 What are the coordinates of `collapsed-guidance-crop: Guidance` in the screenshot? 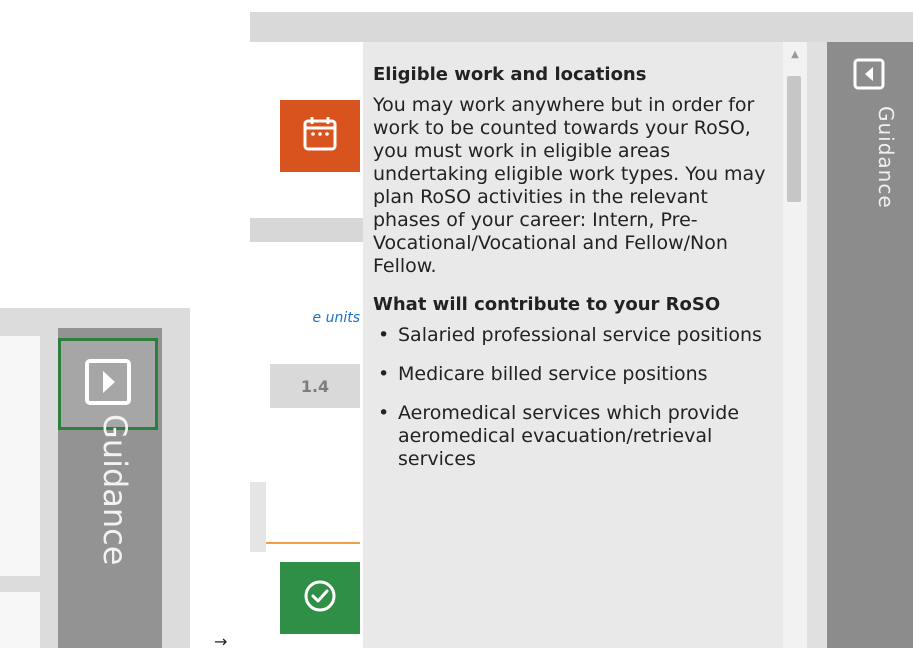 It's located at (95, 478).